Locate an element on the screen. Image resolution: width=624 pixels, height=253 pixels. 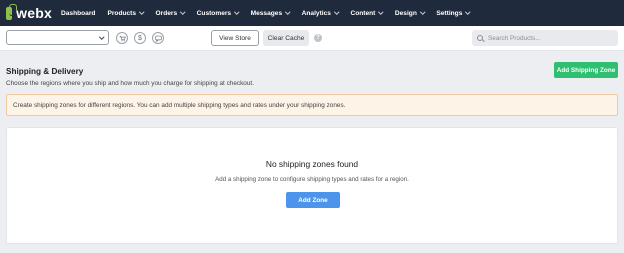
clear-cache-button: Clear Cache is located at coordinates (286, 38).